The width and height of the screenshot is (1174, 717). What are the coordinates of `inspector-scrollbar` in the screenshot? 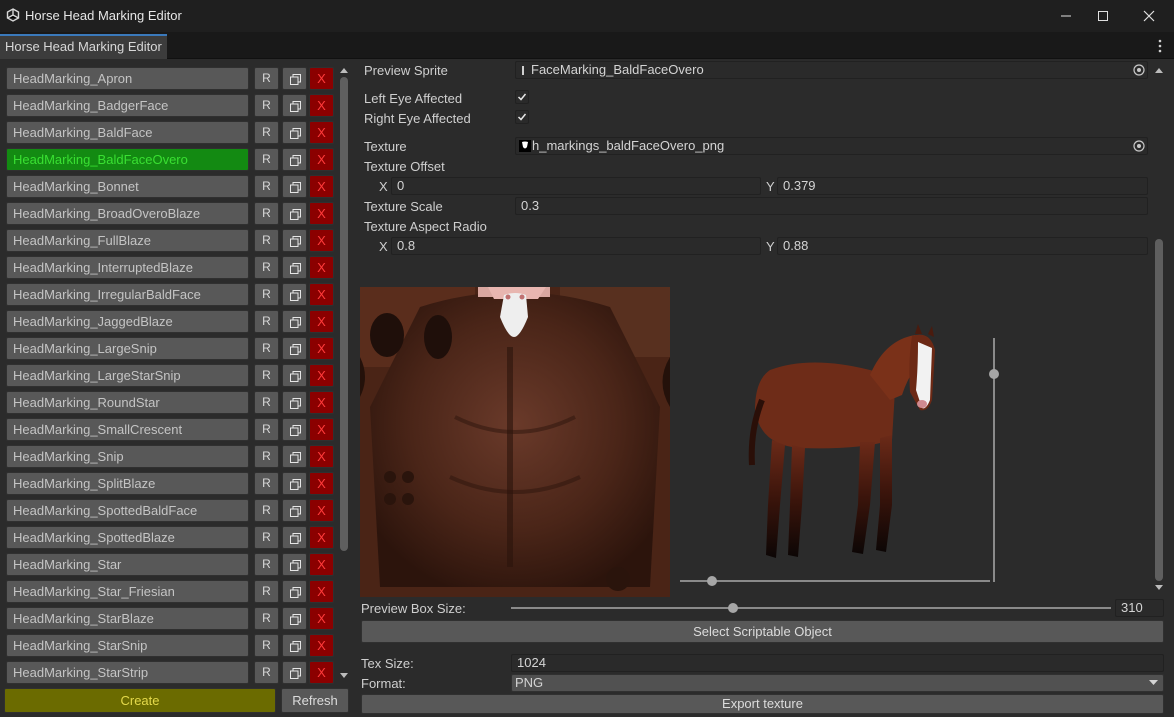 It's located at (1159, 329).